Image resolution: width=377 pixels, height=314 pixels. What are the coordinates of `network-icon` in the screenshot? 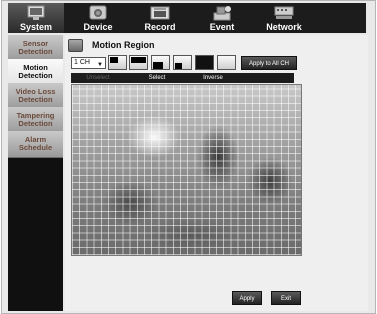 It's located at (284, 12).